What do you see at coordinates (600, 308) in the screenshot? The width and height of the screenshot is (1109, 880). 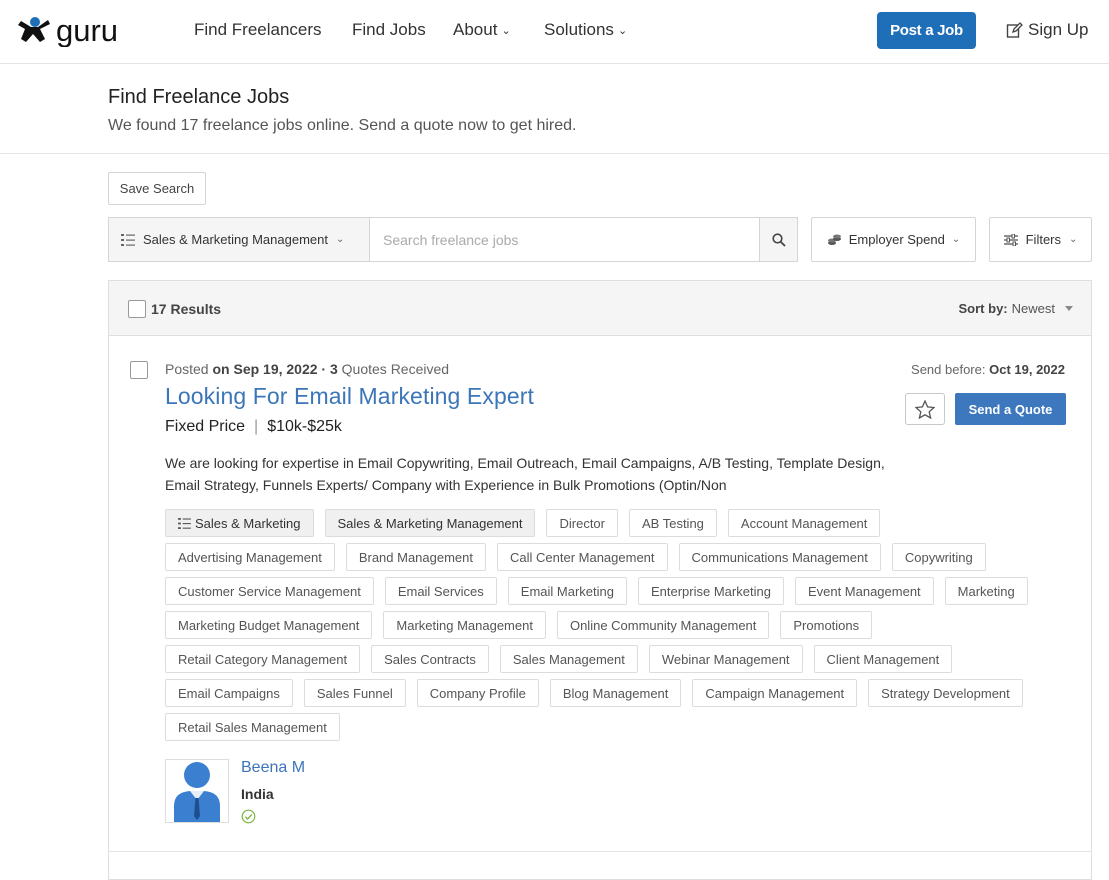 I see `results-header: 17 Results Sort by: Newest` at bounding box center [600, 308].